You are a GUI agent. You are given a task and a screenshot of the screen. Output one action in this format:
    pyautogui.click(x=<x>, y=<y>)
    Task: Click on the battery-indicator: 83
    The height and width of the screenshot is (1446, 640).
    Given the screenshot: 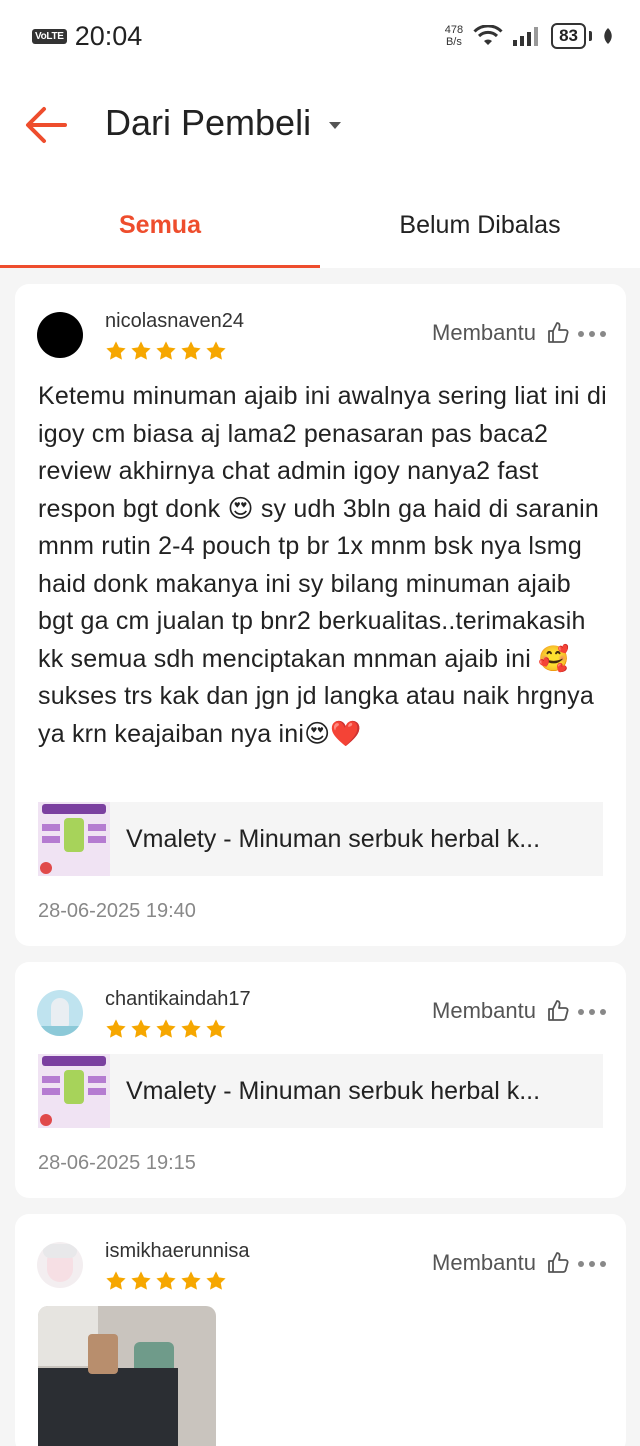 What is the action you would take?
    pyautogui.click(x=571, y=36)
    